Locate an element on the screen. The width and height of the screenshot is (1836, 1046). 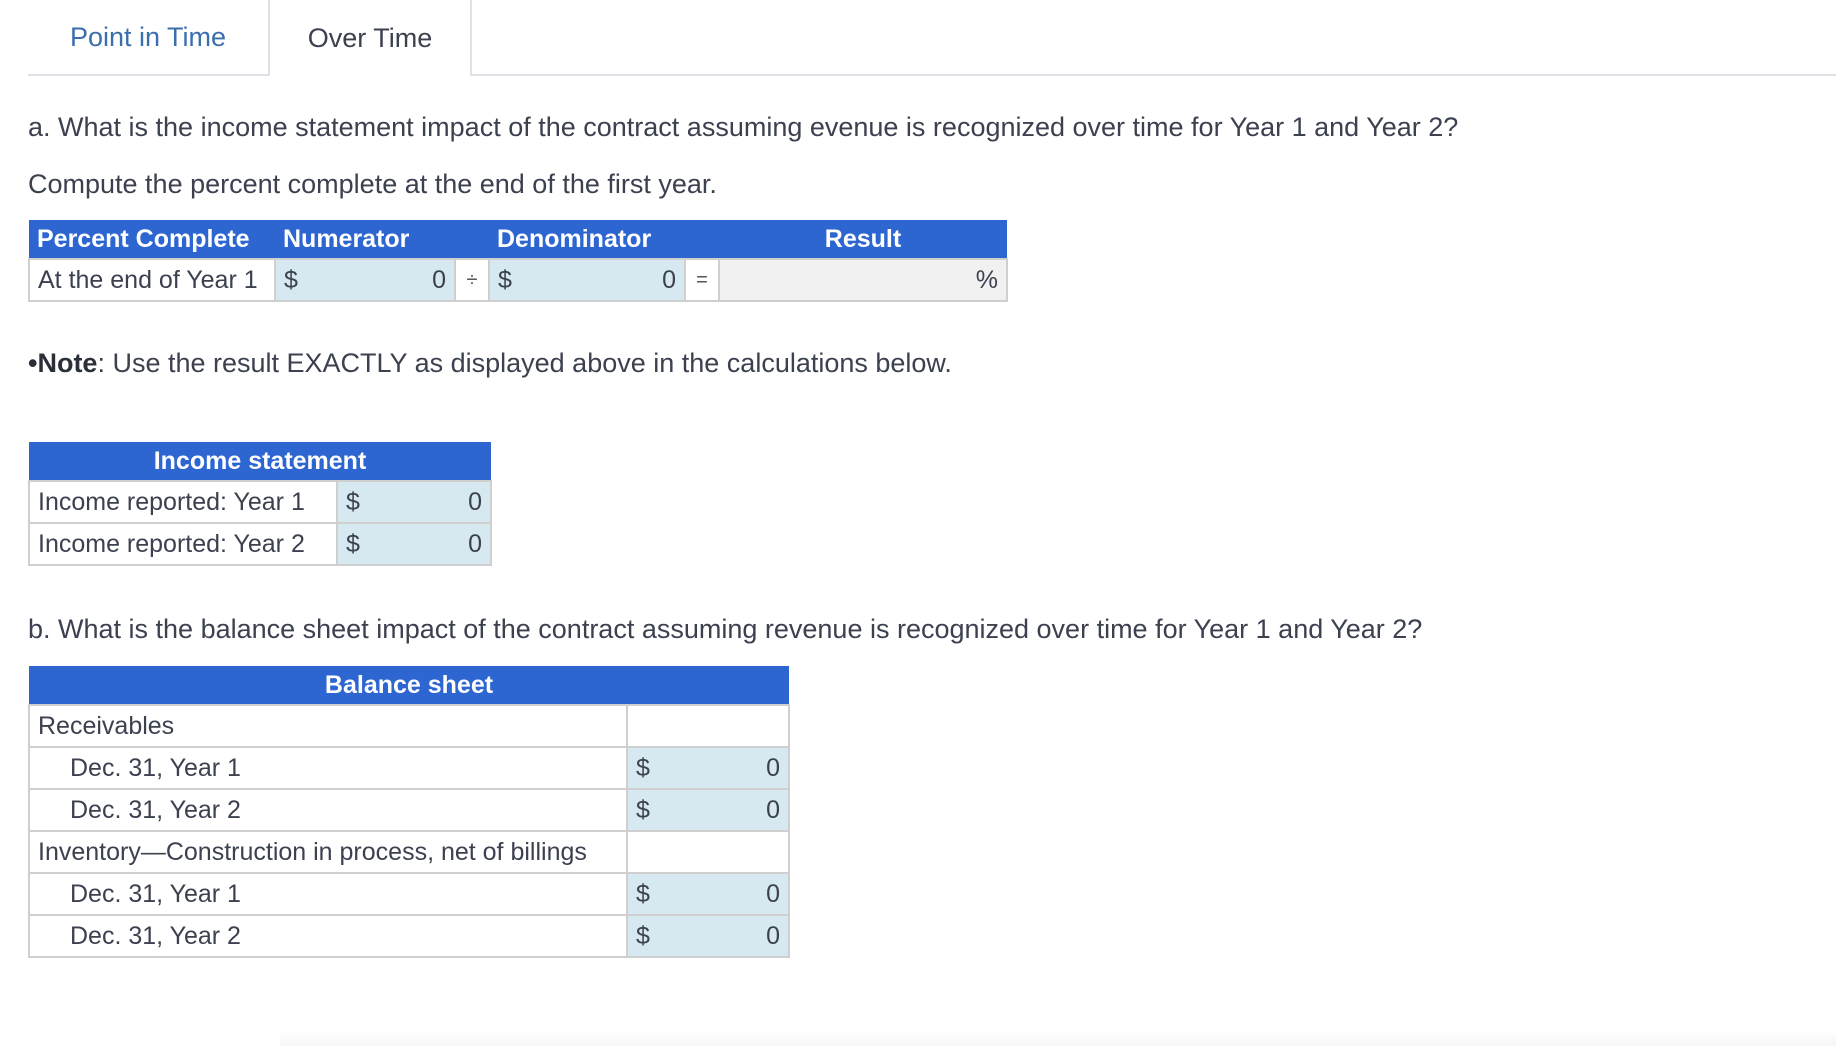
bottom-fade is located at coordinates (1058, 1038).